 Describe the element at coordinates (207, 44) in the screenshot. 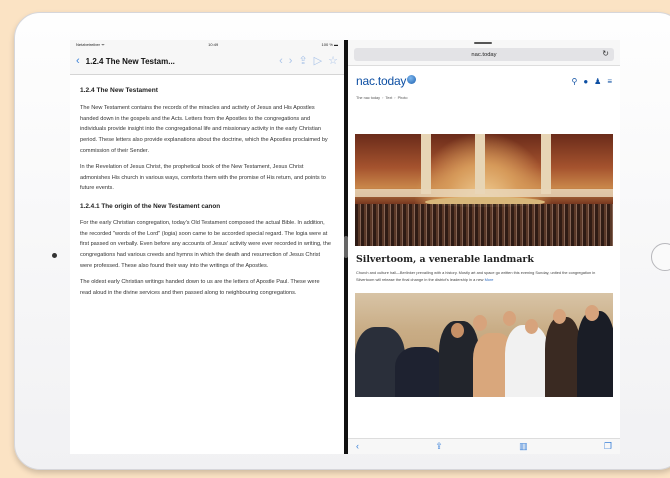

I see `status-bar: Netzbetreiber ᯤ 10:49 100 % ▬` at that location.